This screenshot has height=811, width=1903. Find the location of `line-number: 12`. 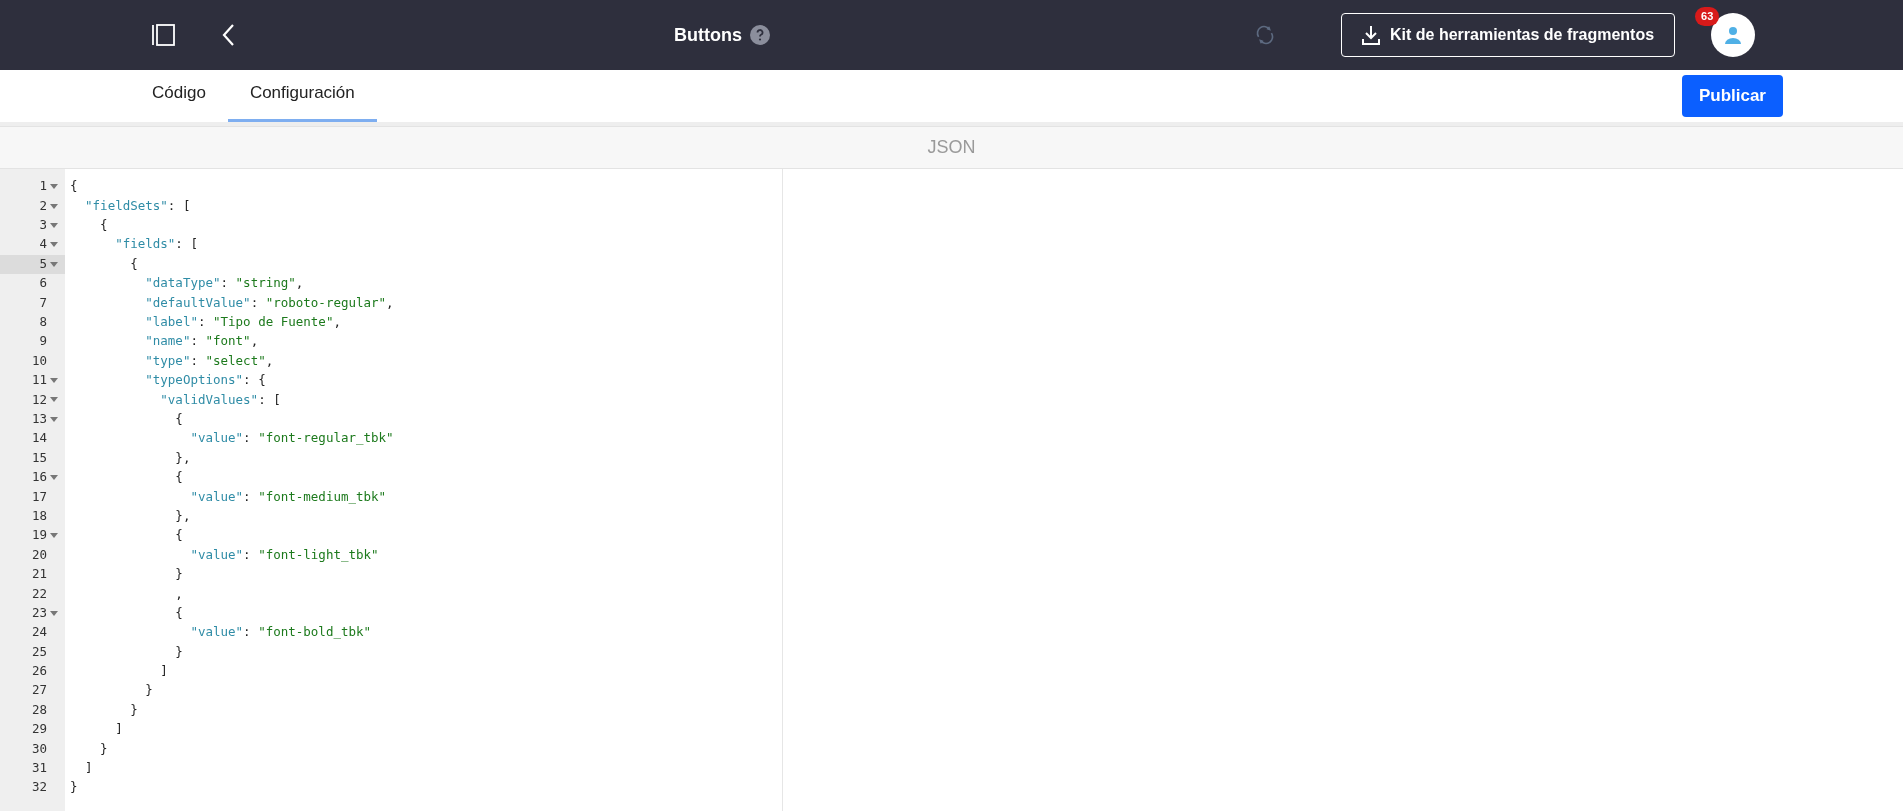

line-number: 12 is located at coordinates (39, 399).